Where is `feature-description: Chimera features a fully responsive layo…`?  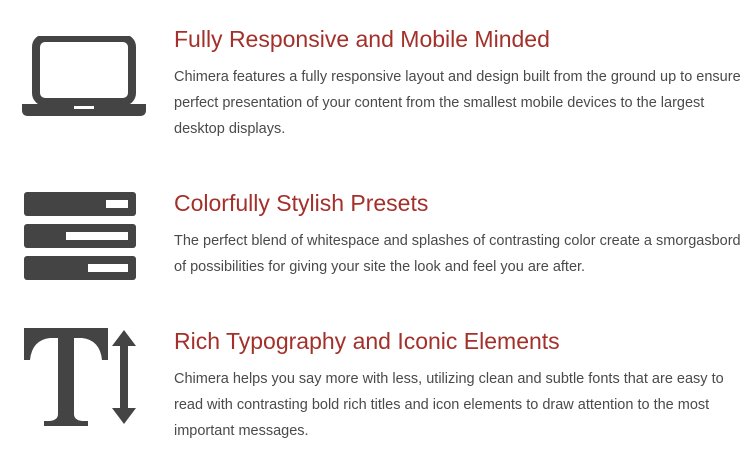 feature-description: Chimera features a fully responsive layo… is located at coordinates (457, 103).